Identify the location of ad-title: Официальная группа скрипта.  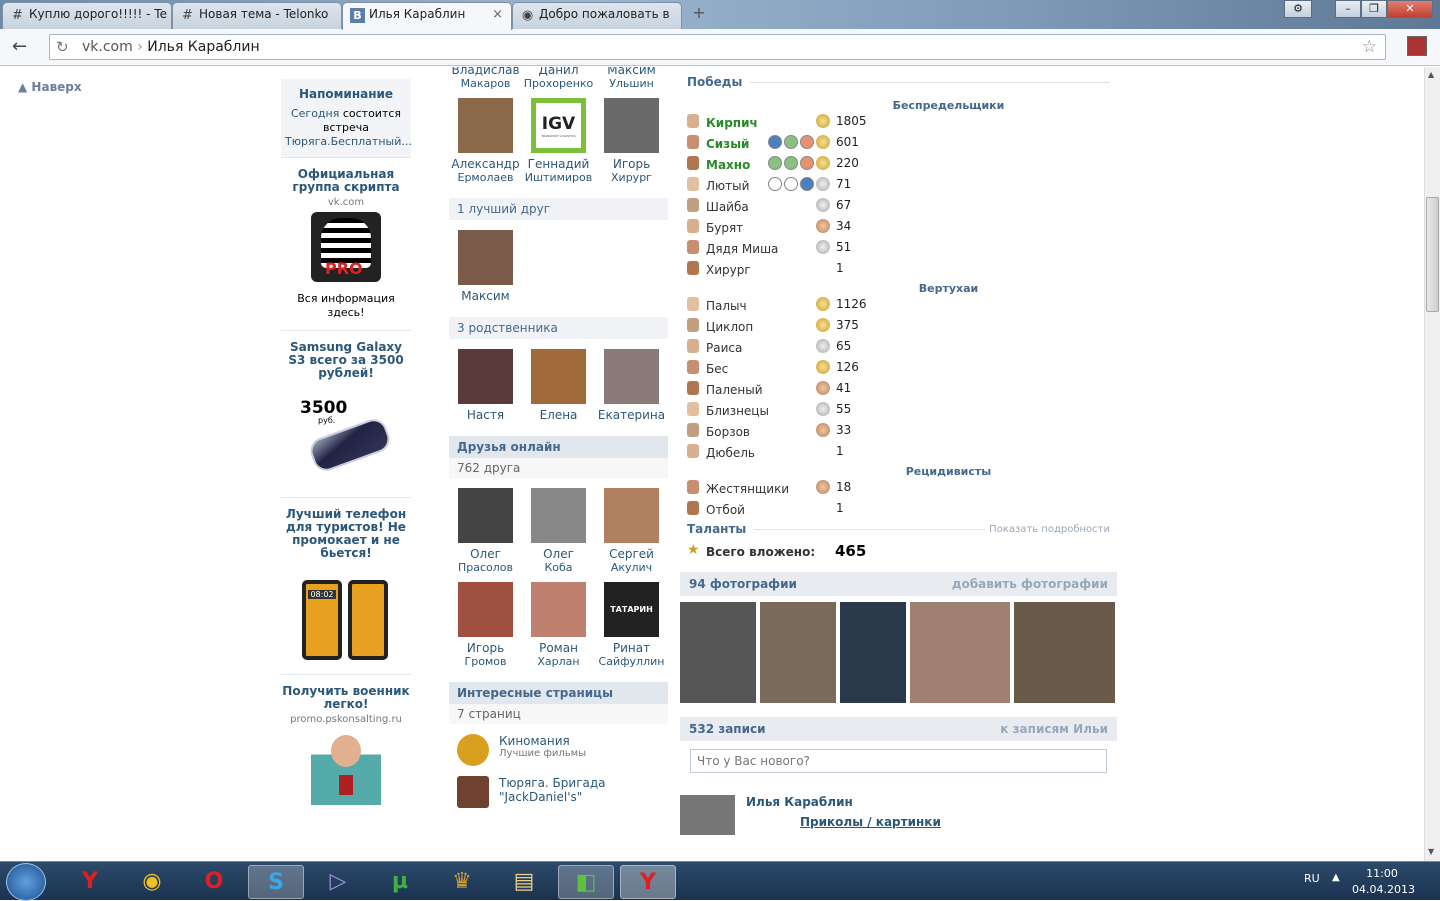
(346, 181).